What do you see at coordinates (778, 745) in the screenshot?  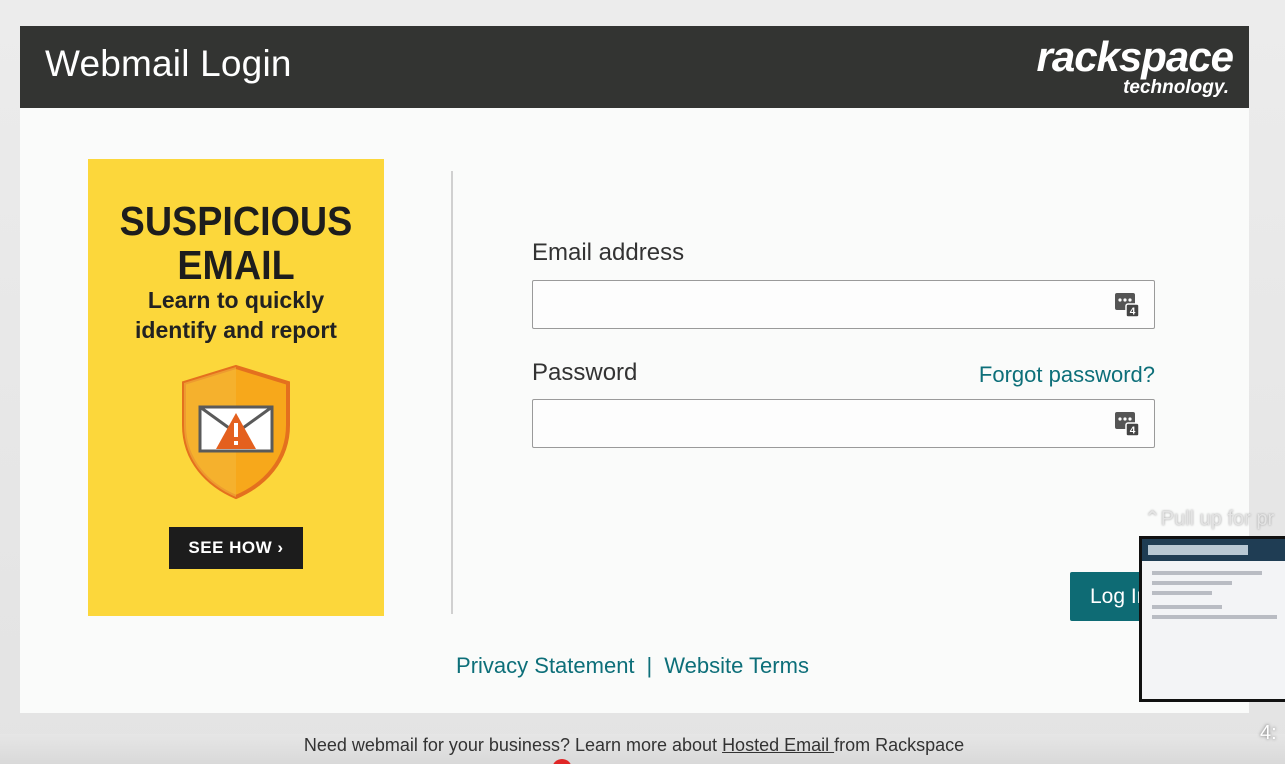 I see `hosted-email-link: Hosted Email` at bounding box center [778, 745].